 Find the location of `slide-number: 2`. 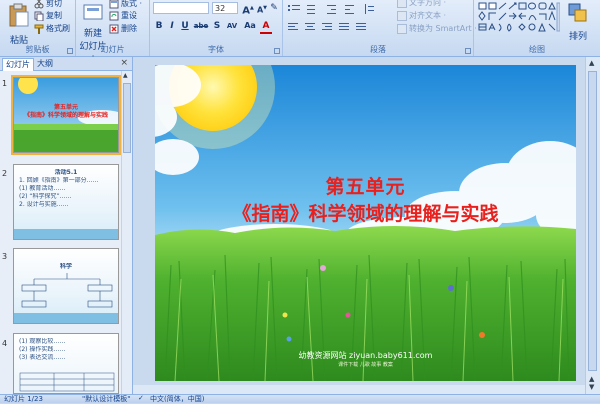

slide-number: 2 is located at coordinates (5, 173).